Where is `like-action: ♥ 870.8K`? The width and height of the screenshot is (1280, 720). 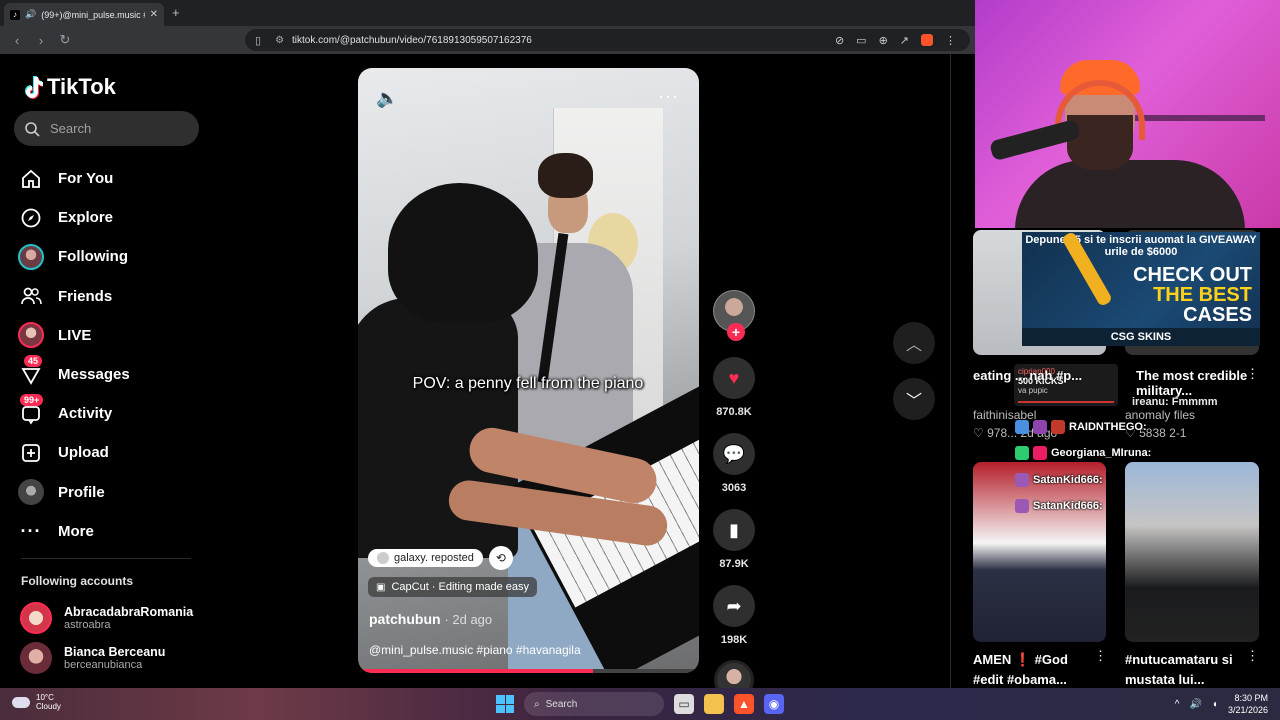 like-action: ♥ 870.8K is located at coordinates (734, 387).